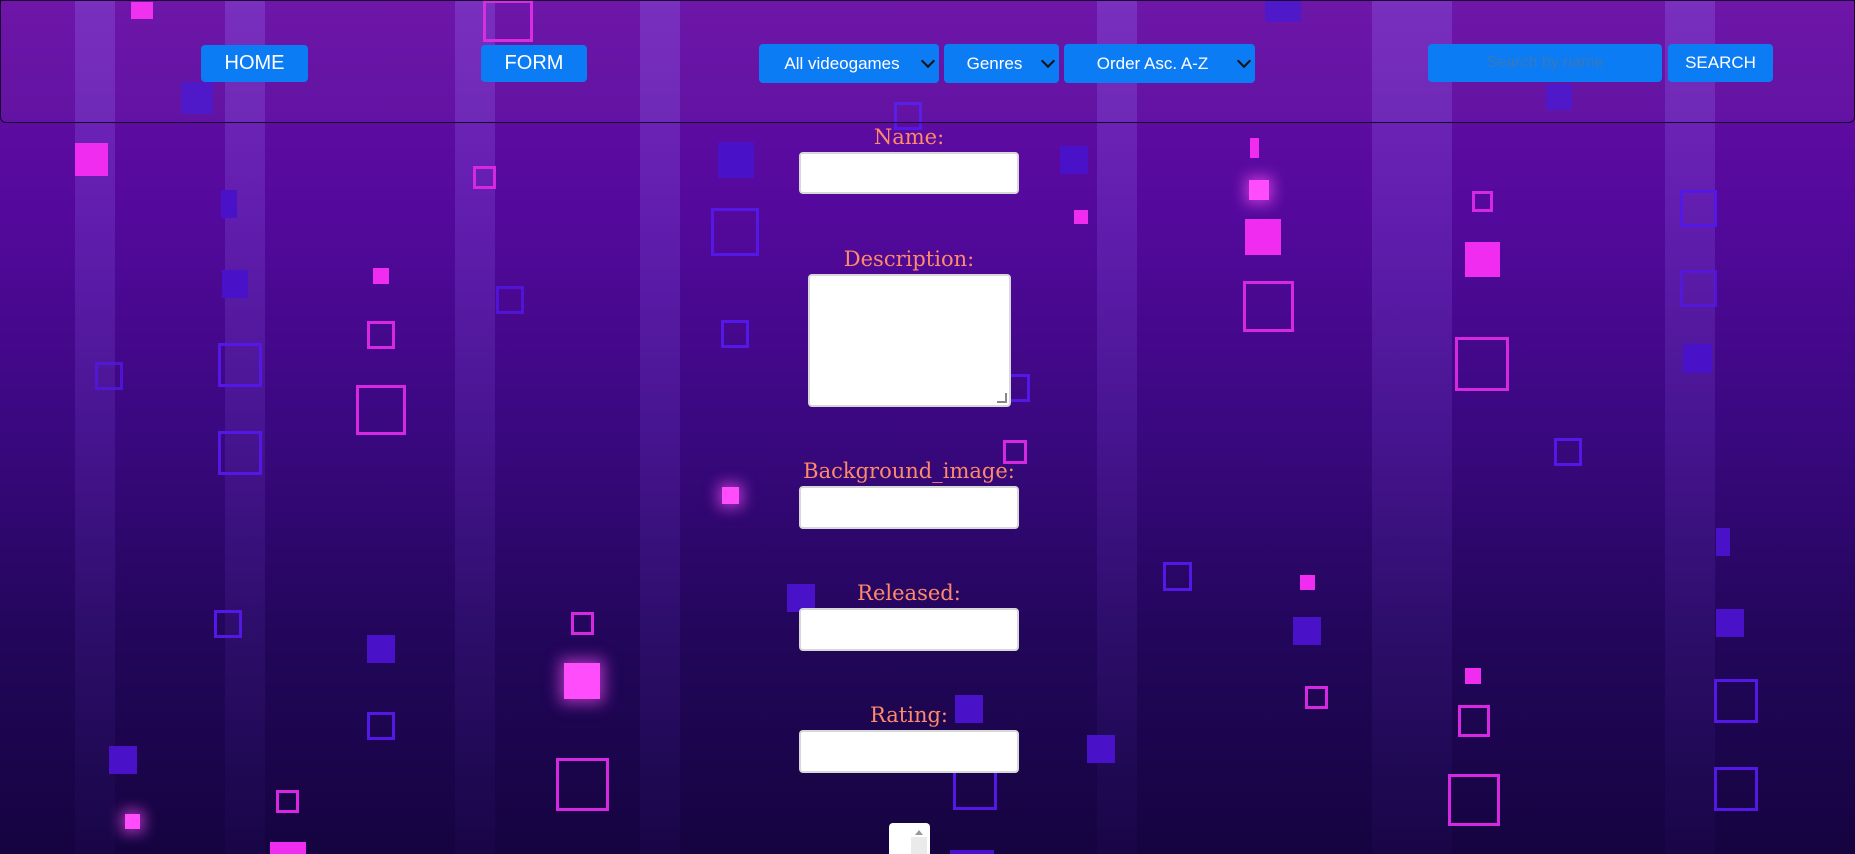 The height and width of the screenshot is (854, 1855). Describe the element at coordinates (909, 340) in the screenshot. I see `description-textarea` at that location.